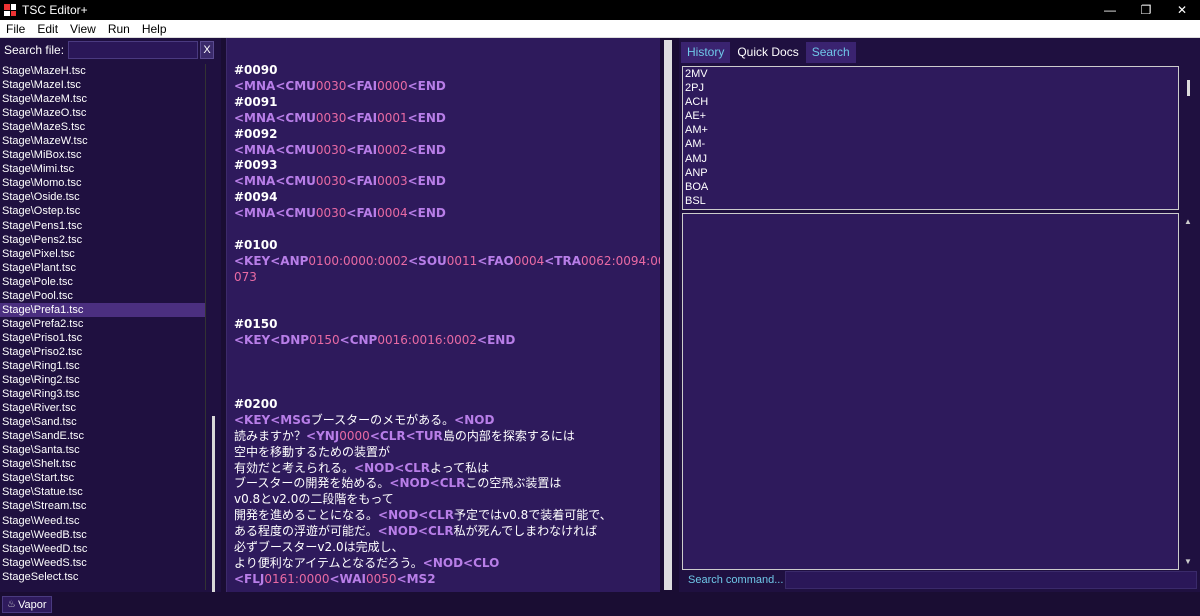  What do you see at coordinates (513, 483) in the screenshot?
I see `code-token-txt: この空飛ぶ装置は` at bounding box center [513, 483].